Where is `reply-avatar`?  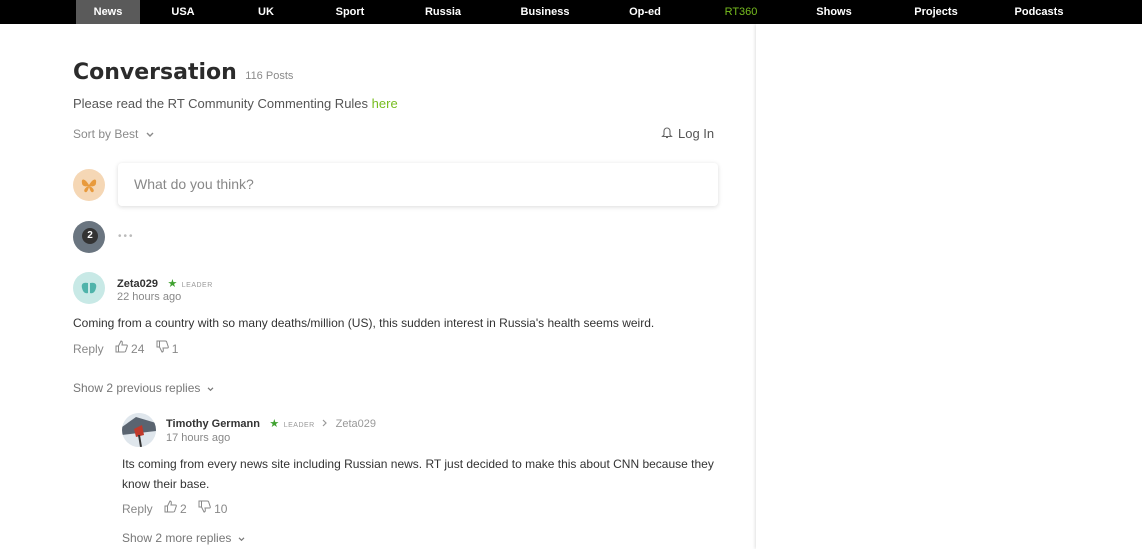 reply-avatar is located at coordinates (139, 430).